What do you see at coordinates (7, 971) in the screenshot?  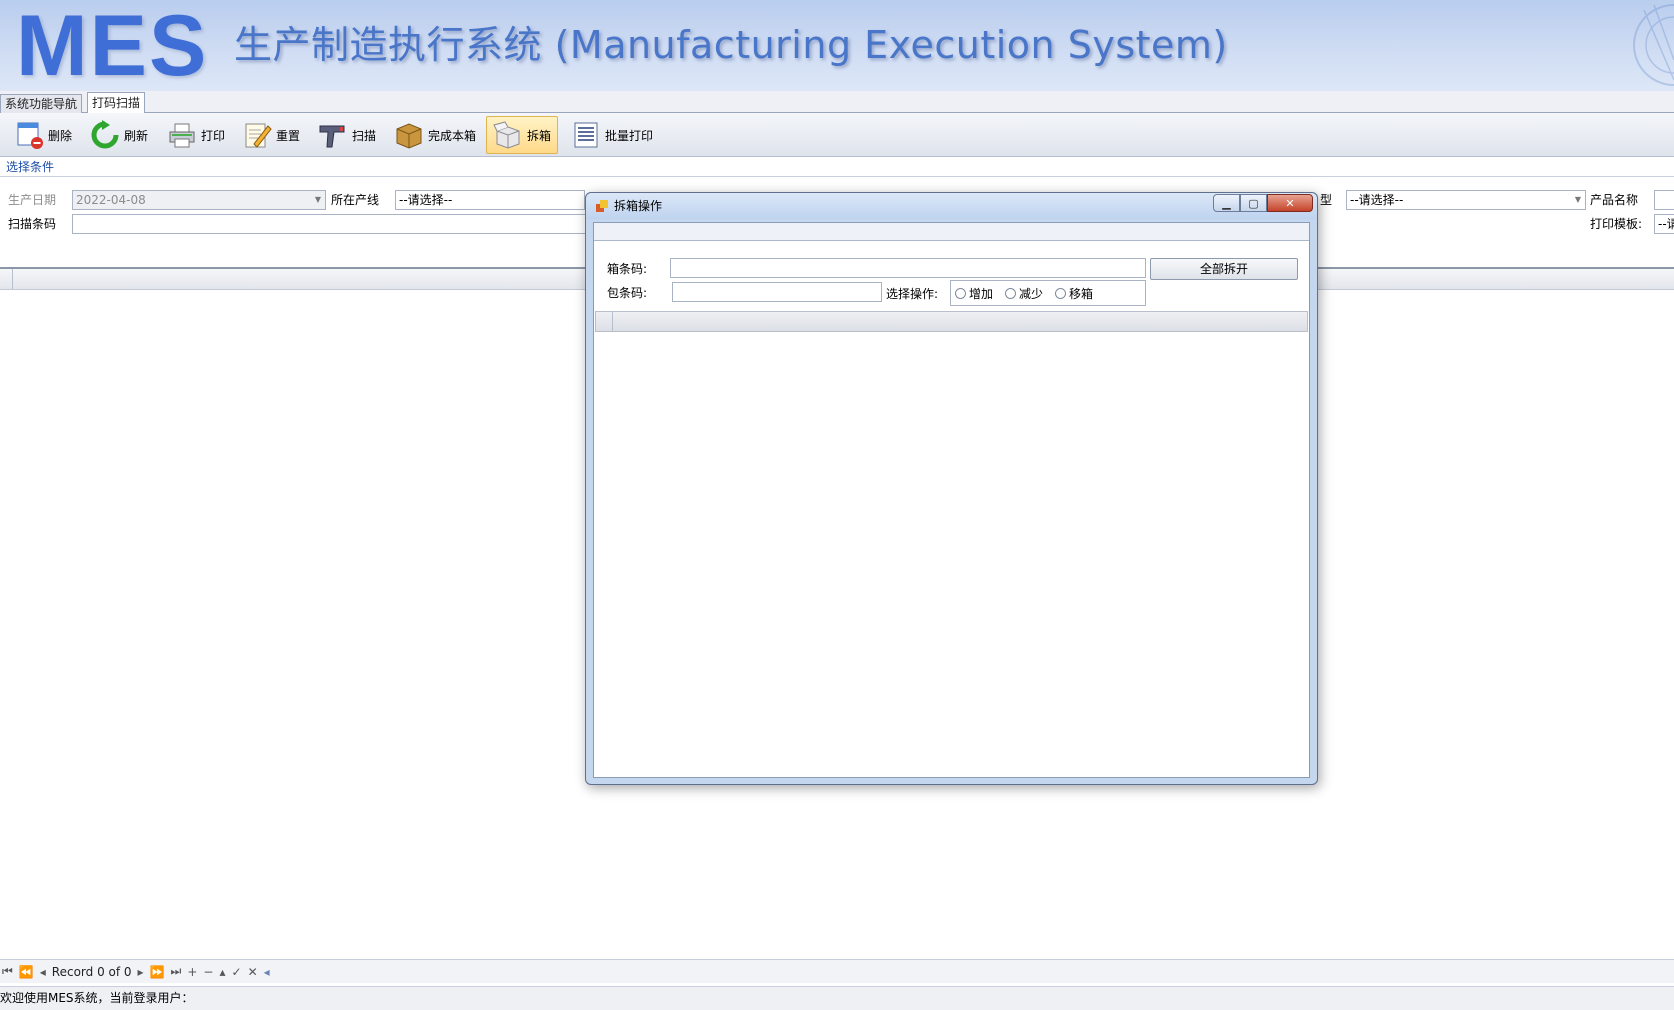 I see `first-record-icon: ⏮` at bounding box center [7, 971].